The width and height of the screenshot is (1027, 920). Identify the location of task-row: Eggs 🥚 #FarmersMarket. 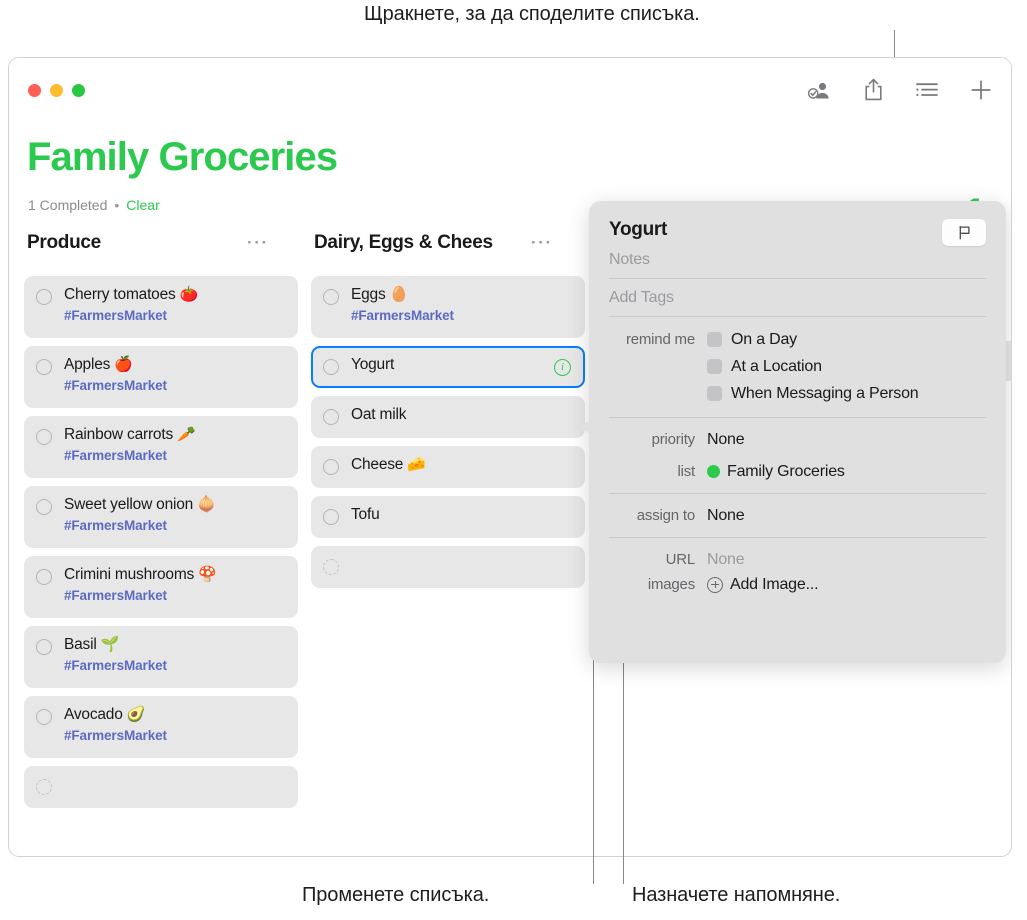
(448, 307).